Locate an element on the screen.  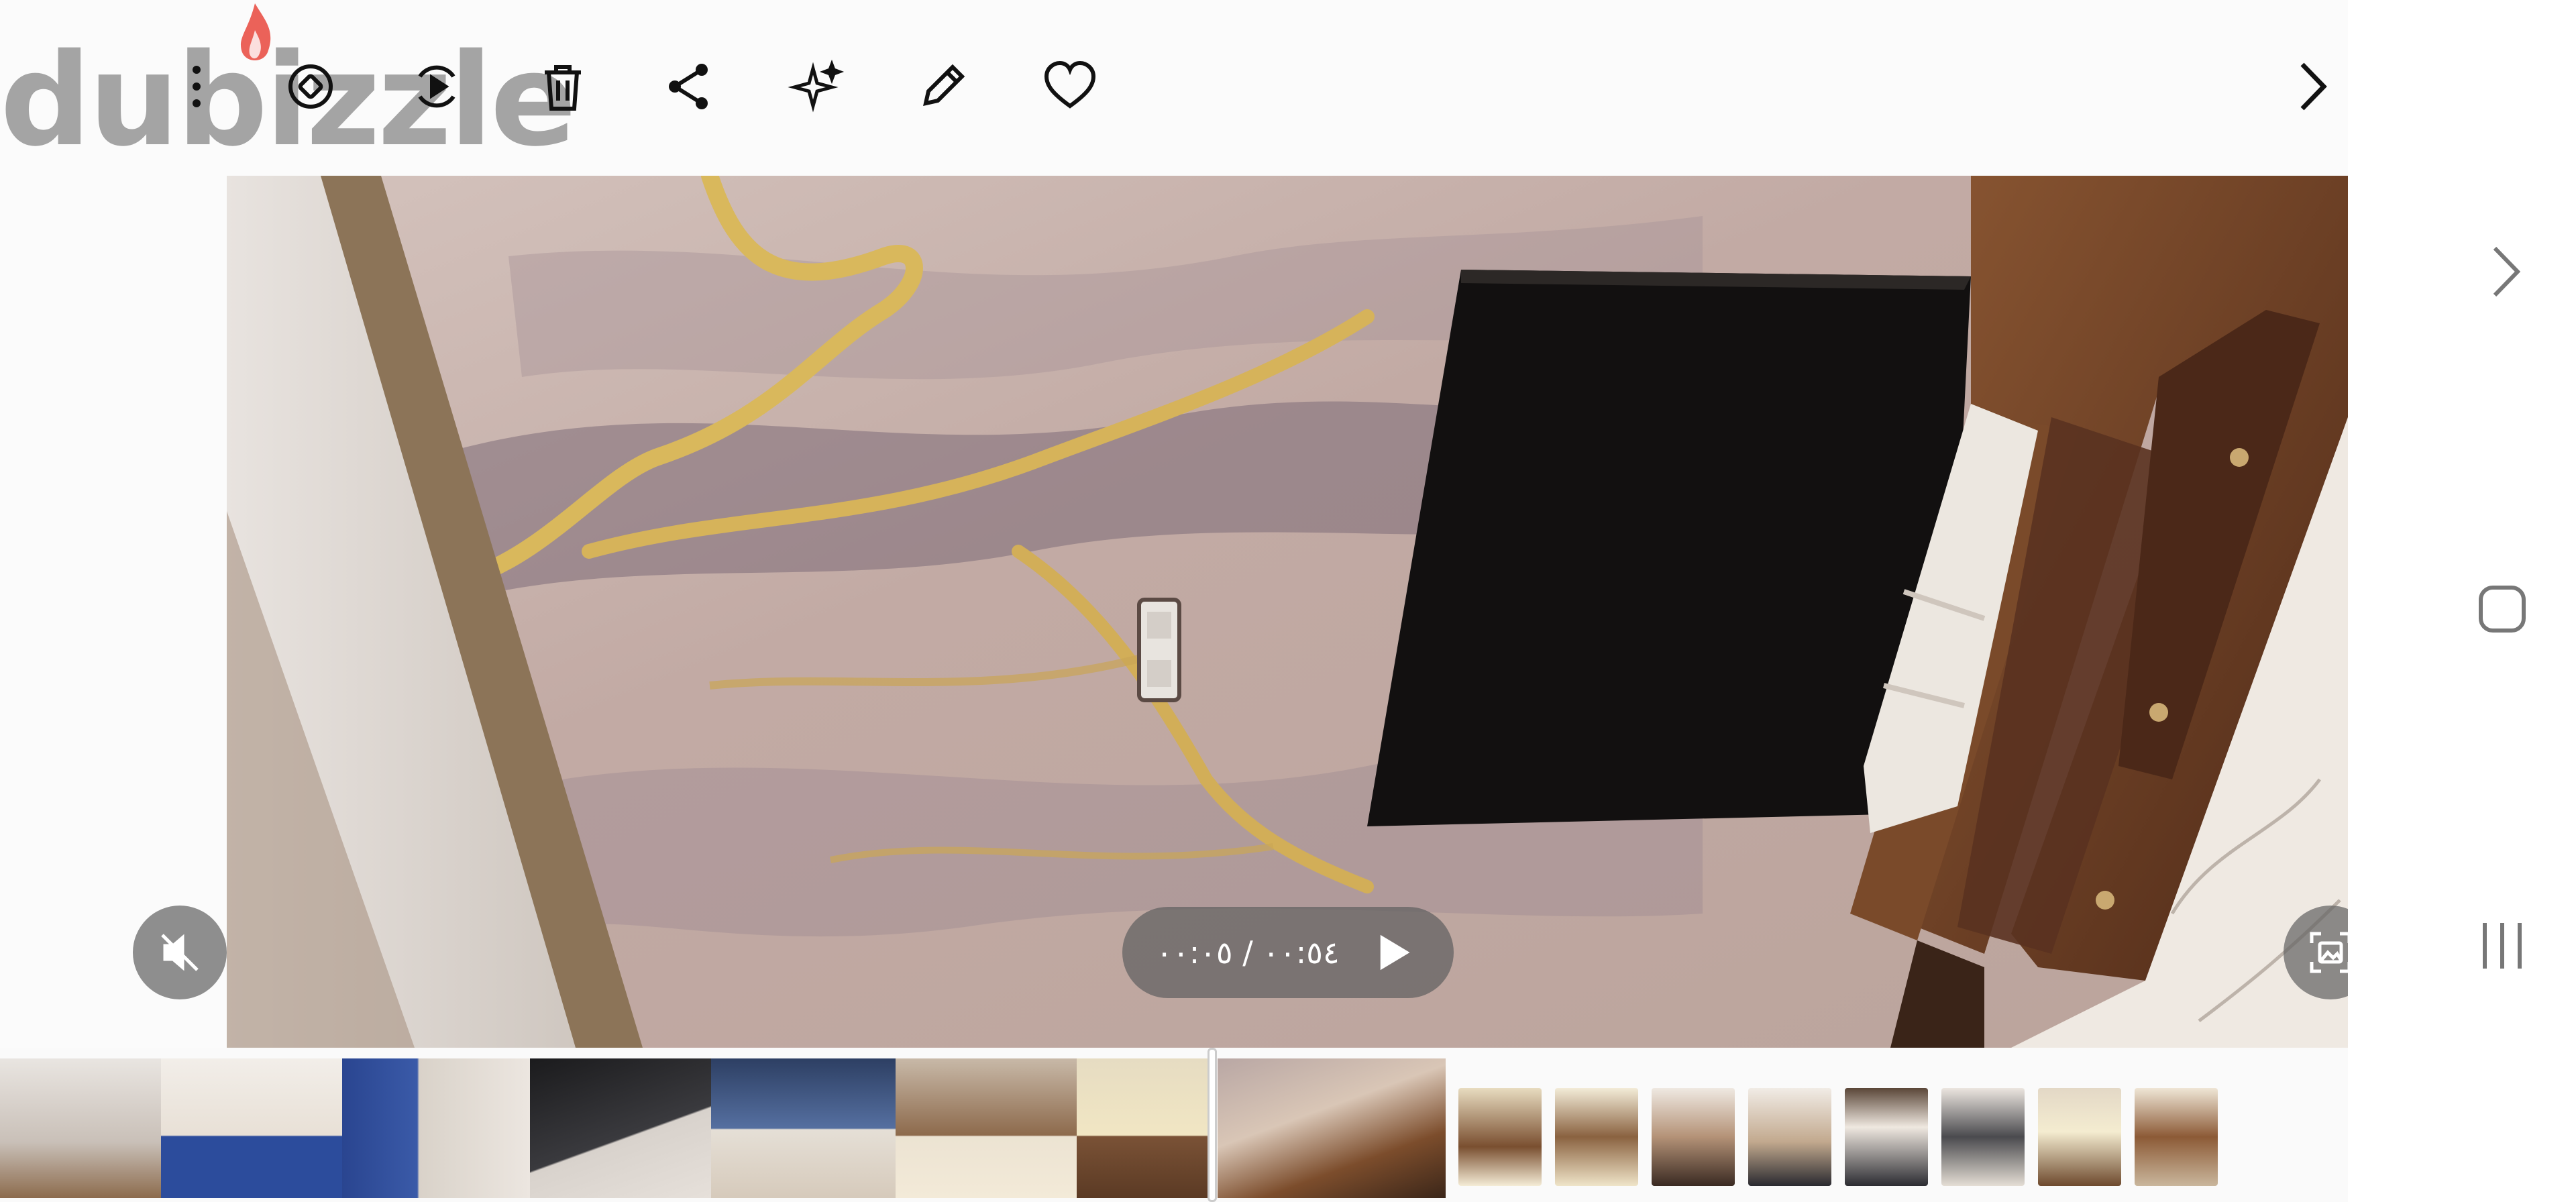
play-speed-icon is located at coordinates (436, 86).